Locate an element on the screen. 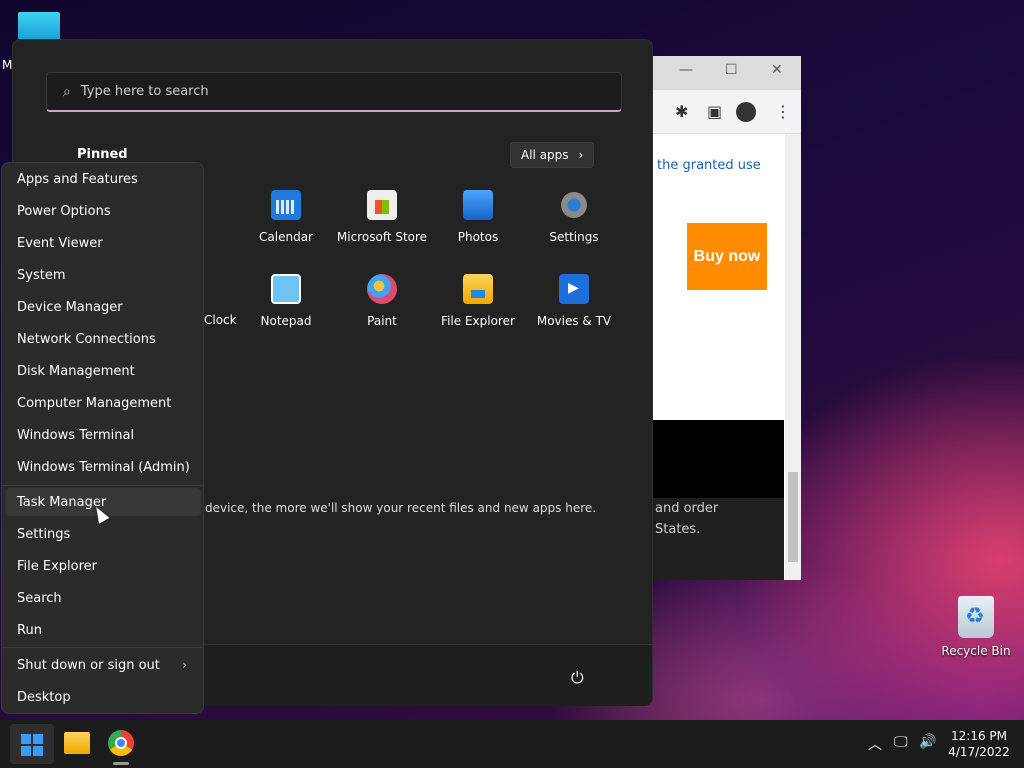  volume-icon: 🔊 is located at coordinates (927, 742).